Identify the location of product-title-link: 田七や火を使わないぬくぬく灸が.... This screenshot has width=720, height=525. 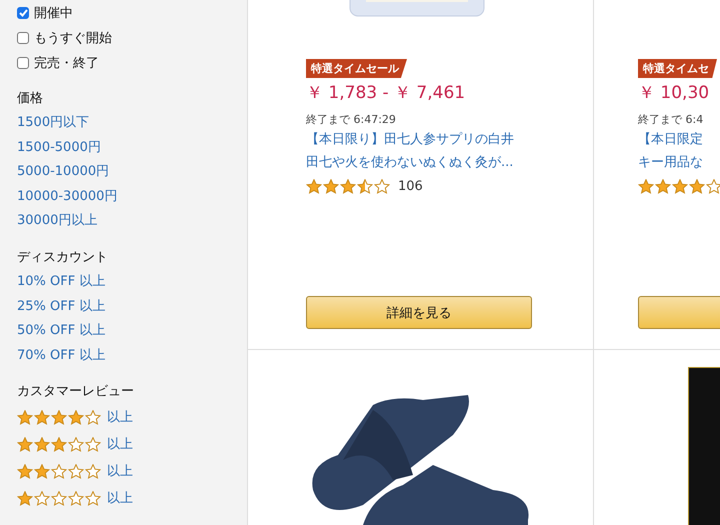
(449, 163).